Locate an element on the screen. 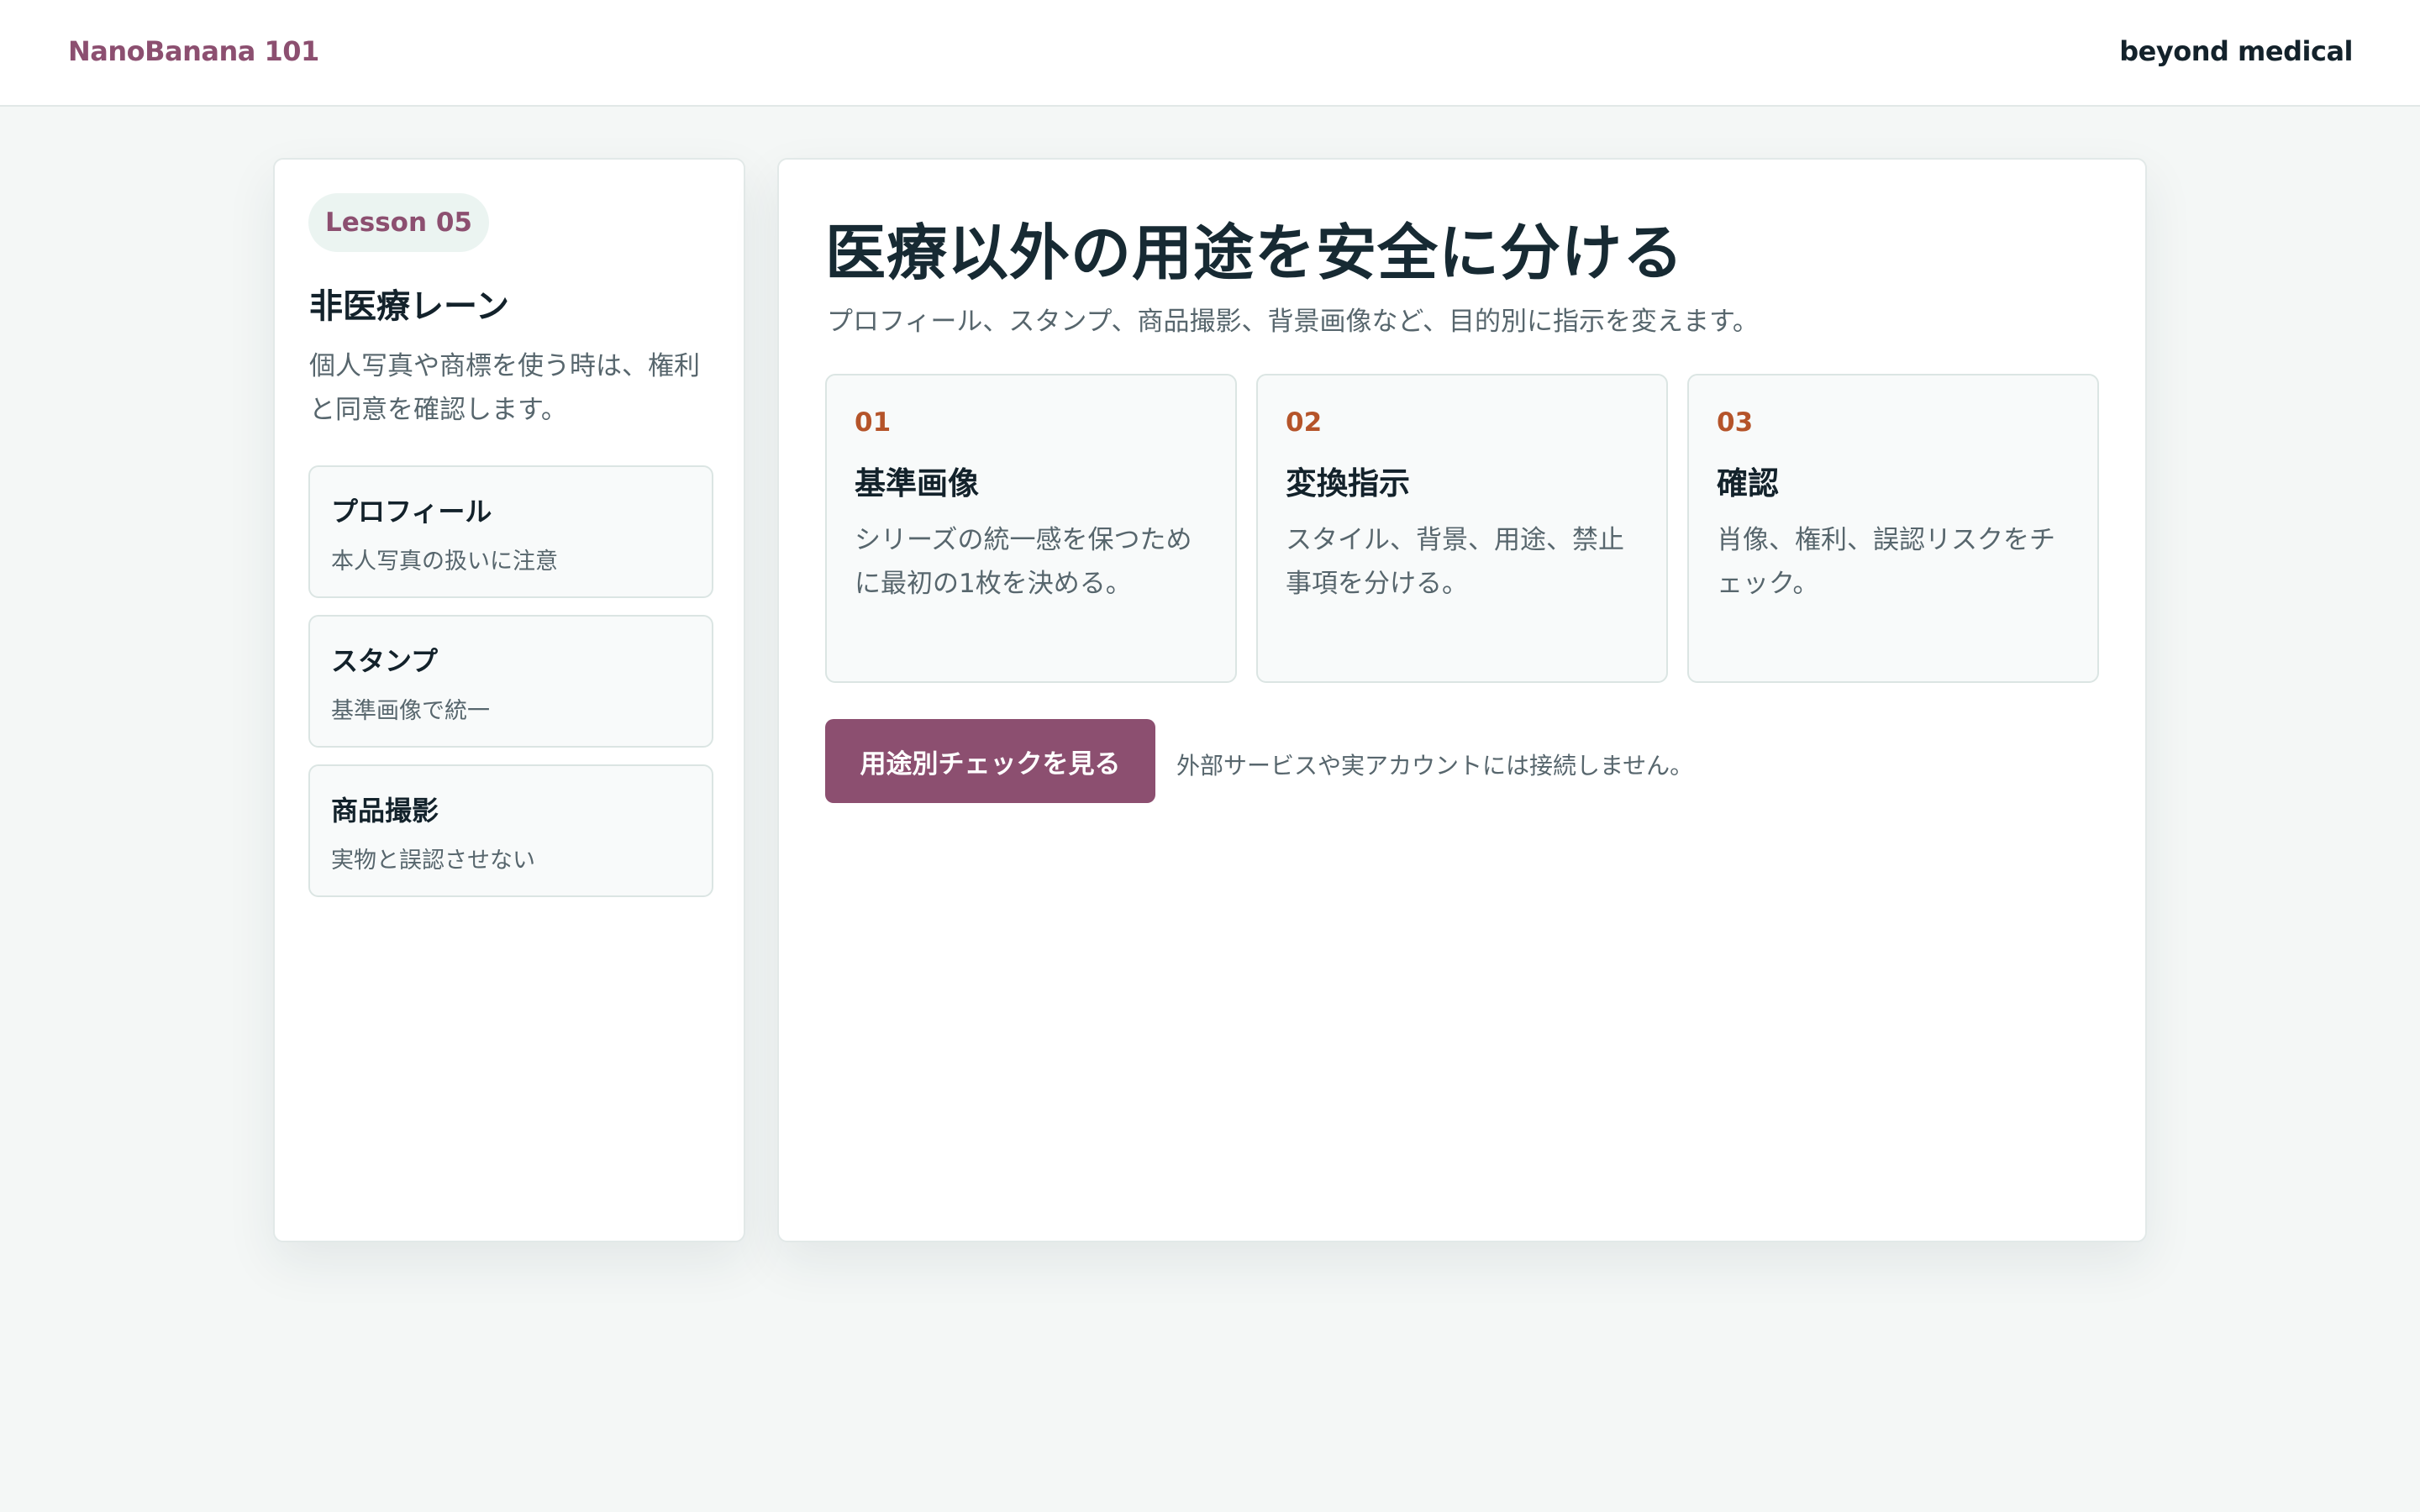 Image resolution: width=2420 pixels, height=1512 pixels. step-number: 02 is located at coordinates (1304, 422).